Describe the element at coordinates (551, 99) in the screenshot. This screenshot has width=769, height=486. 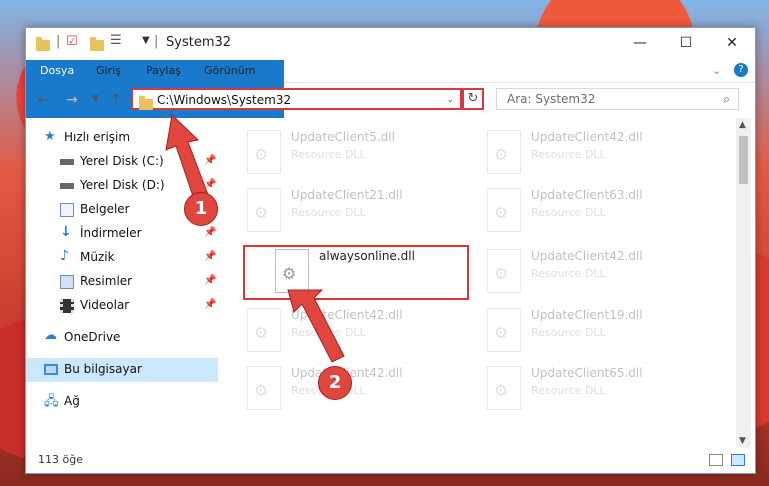
I see `search-placeholder: Ara: System32` at that location.